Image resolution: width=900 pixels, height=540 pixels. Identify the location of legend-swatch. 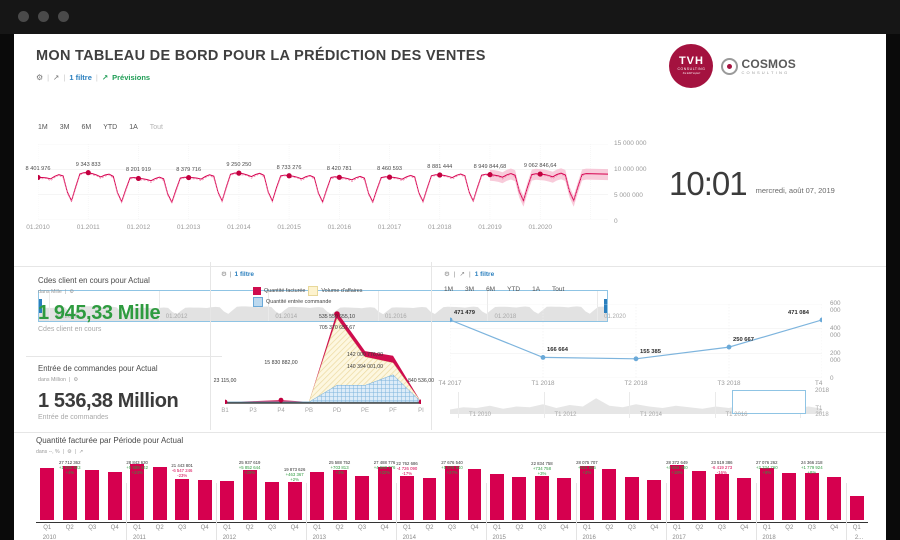
(258, 302).